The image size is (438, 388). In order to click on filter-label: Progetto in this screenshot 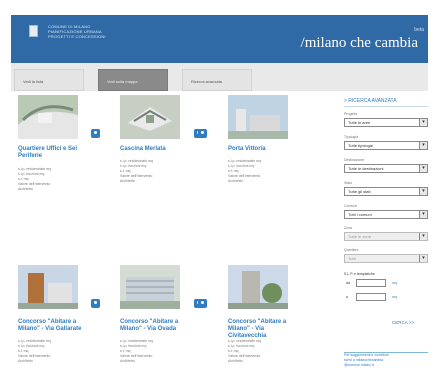, I will do `click(351, 114)`.